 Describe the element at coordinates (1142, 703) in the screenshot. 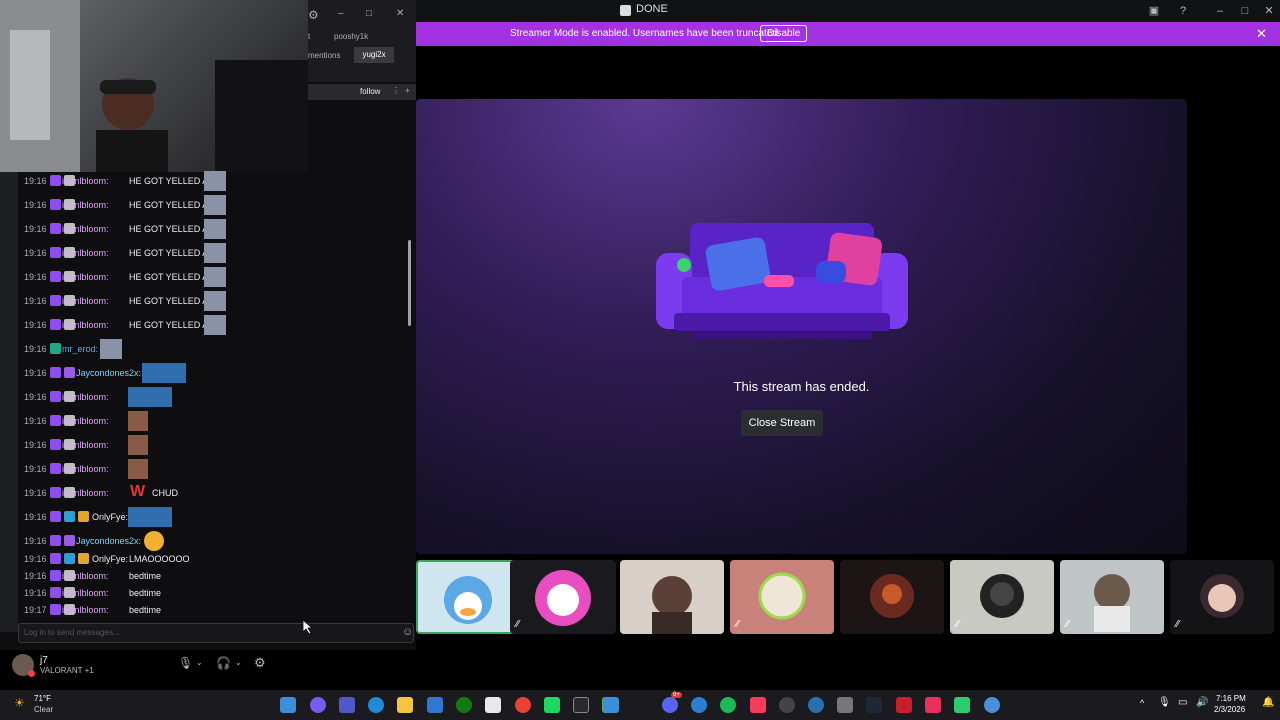

I see `tray-expand-icon: ^` at that location.